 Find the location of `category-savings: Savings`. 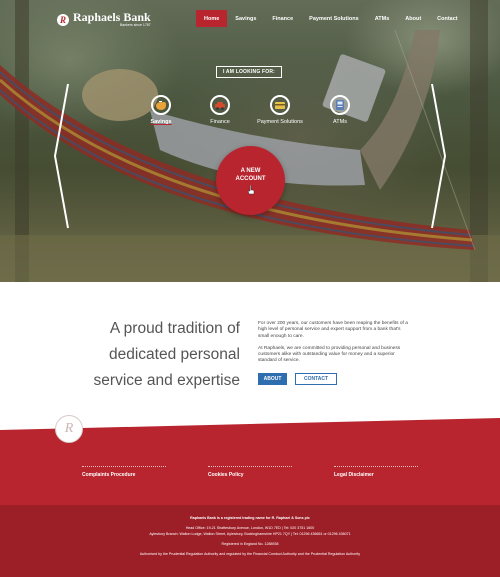

category-savings: Savings is located at coordinates (161, 110).